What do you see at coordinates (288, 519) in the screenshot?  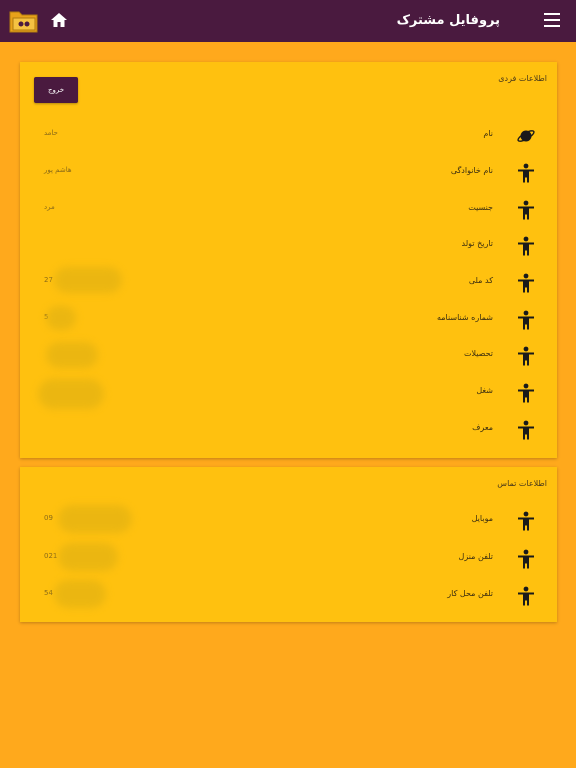 I see `contact-row-mobile: موبایل 09` at bounding box center [288, 519].